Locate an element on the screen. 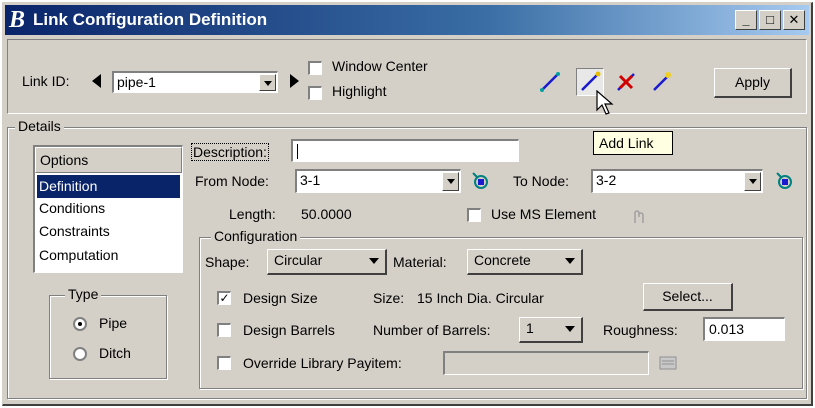 The width and height of the screenshot is (815, 408). material-dropdown: Concrete is located at coordinates (525, 262).